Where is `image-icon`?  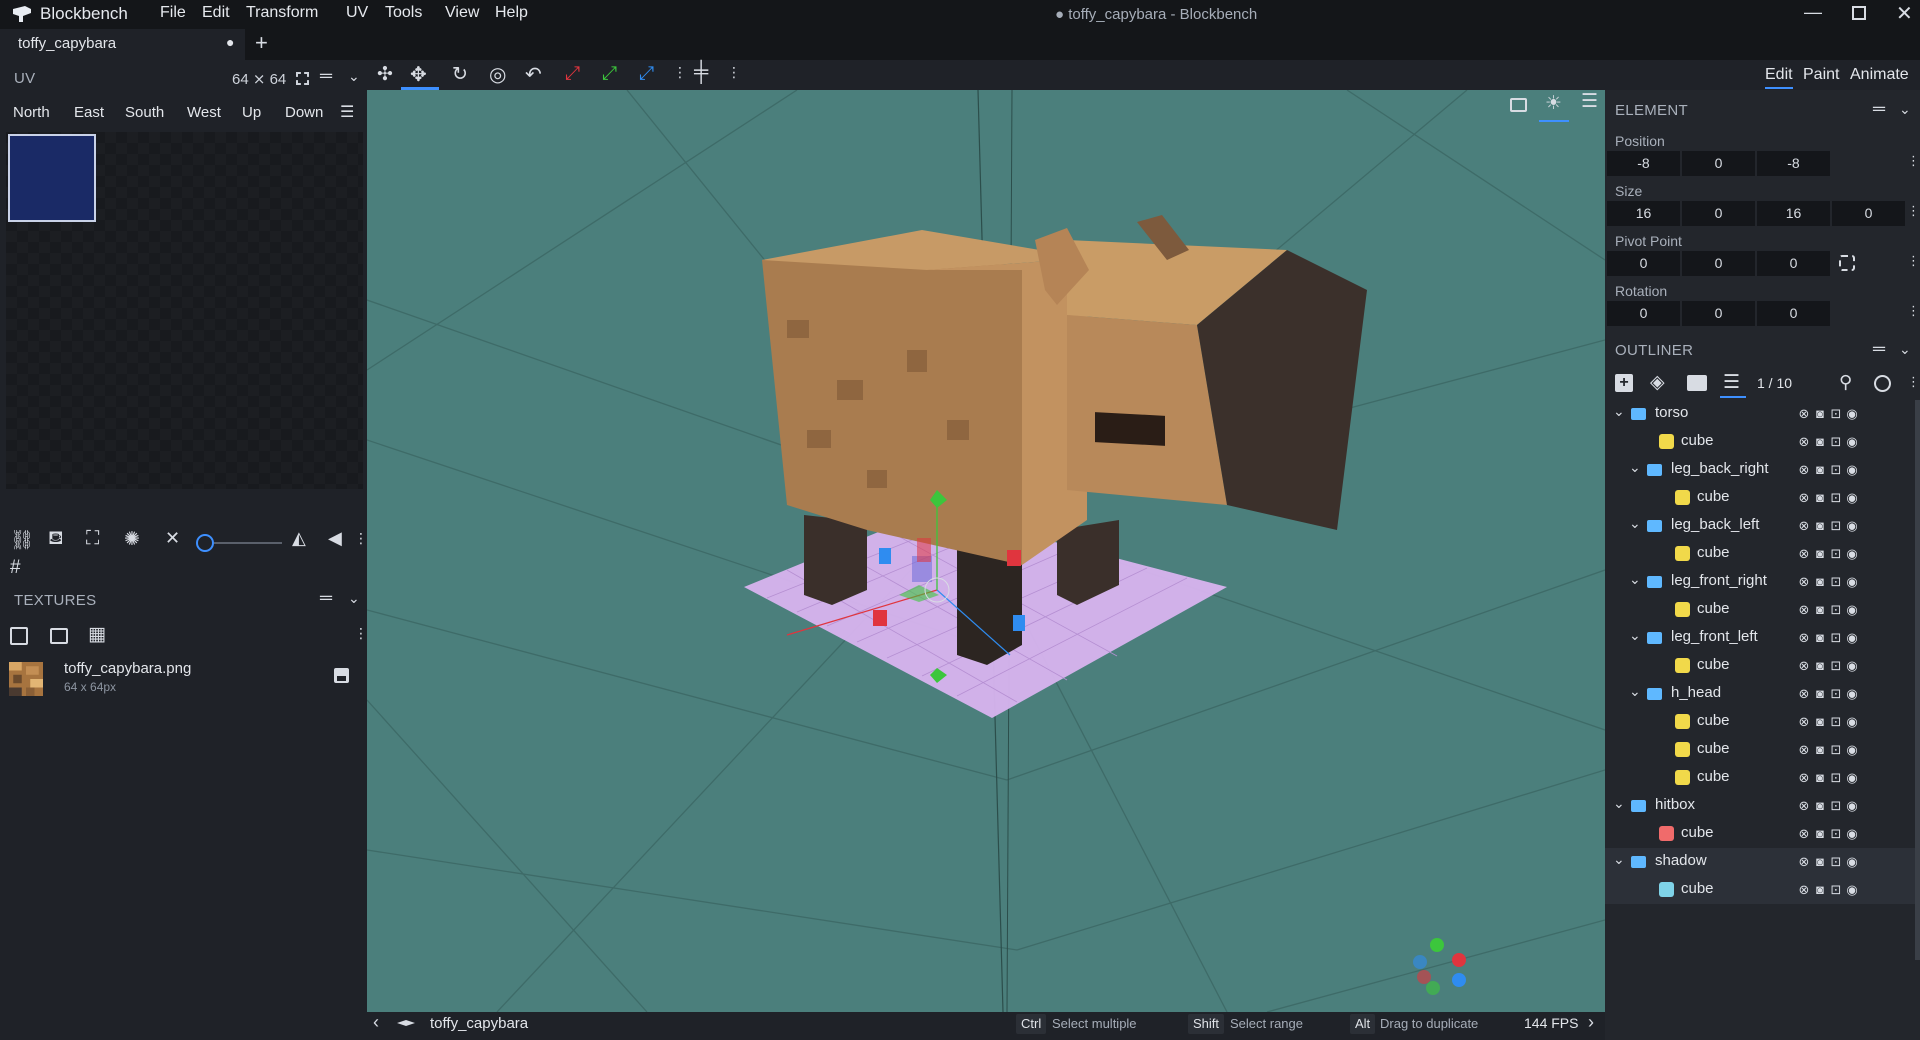
image-icon is located at coordinates (1518, 105).